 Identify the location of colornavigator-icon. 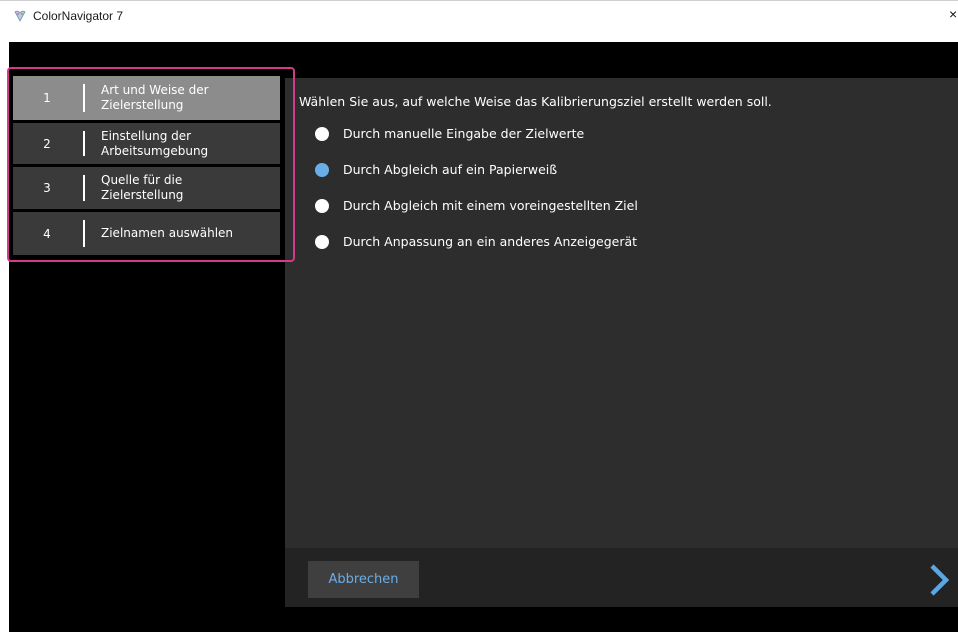
(20, 15).